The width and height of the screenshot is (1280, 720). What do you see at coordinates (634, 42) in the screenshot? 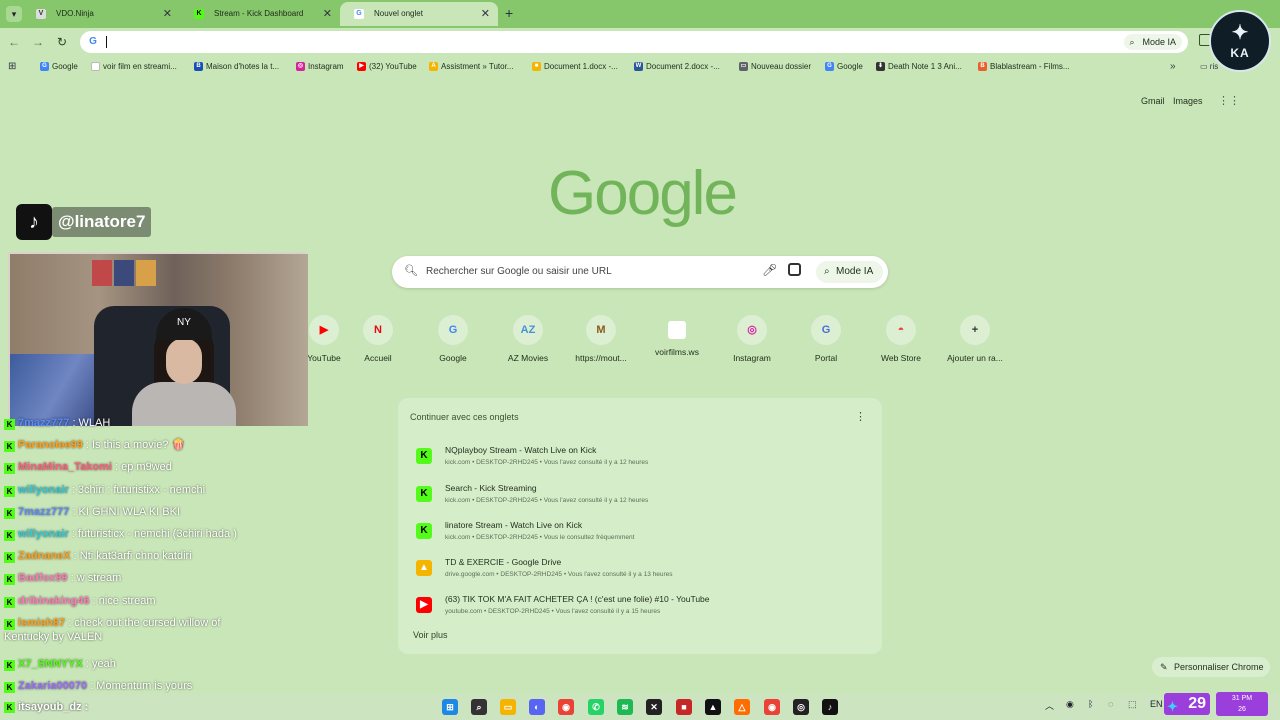
I see `address-bar: G ⌕ Mode IA` at bounding box center [634, 42].